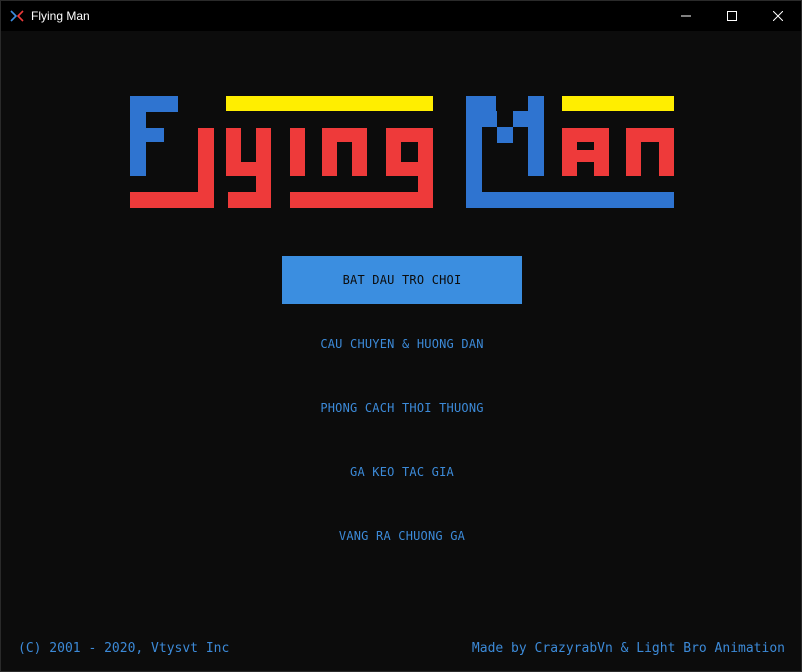 The image size is (802, 672). Describe the element at coordinates (585, 152) in the screenshot. I see `logo-letter-a` at that location.